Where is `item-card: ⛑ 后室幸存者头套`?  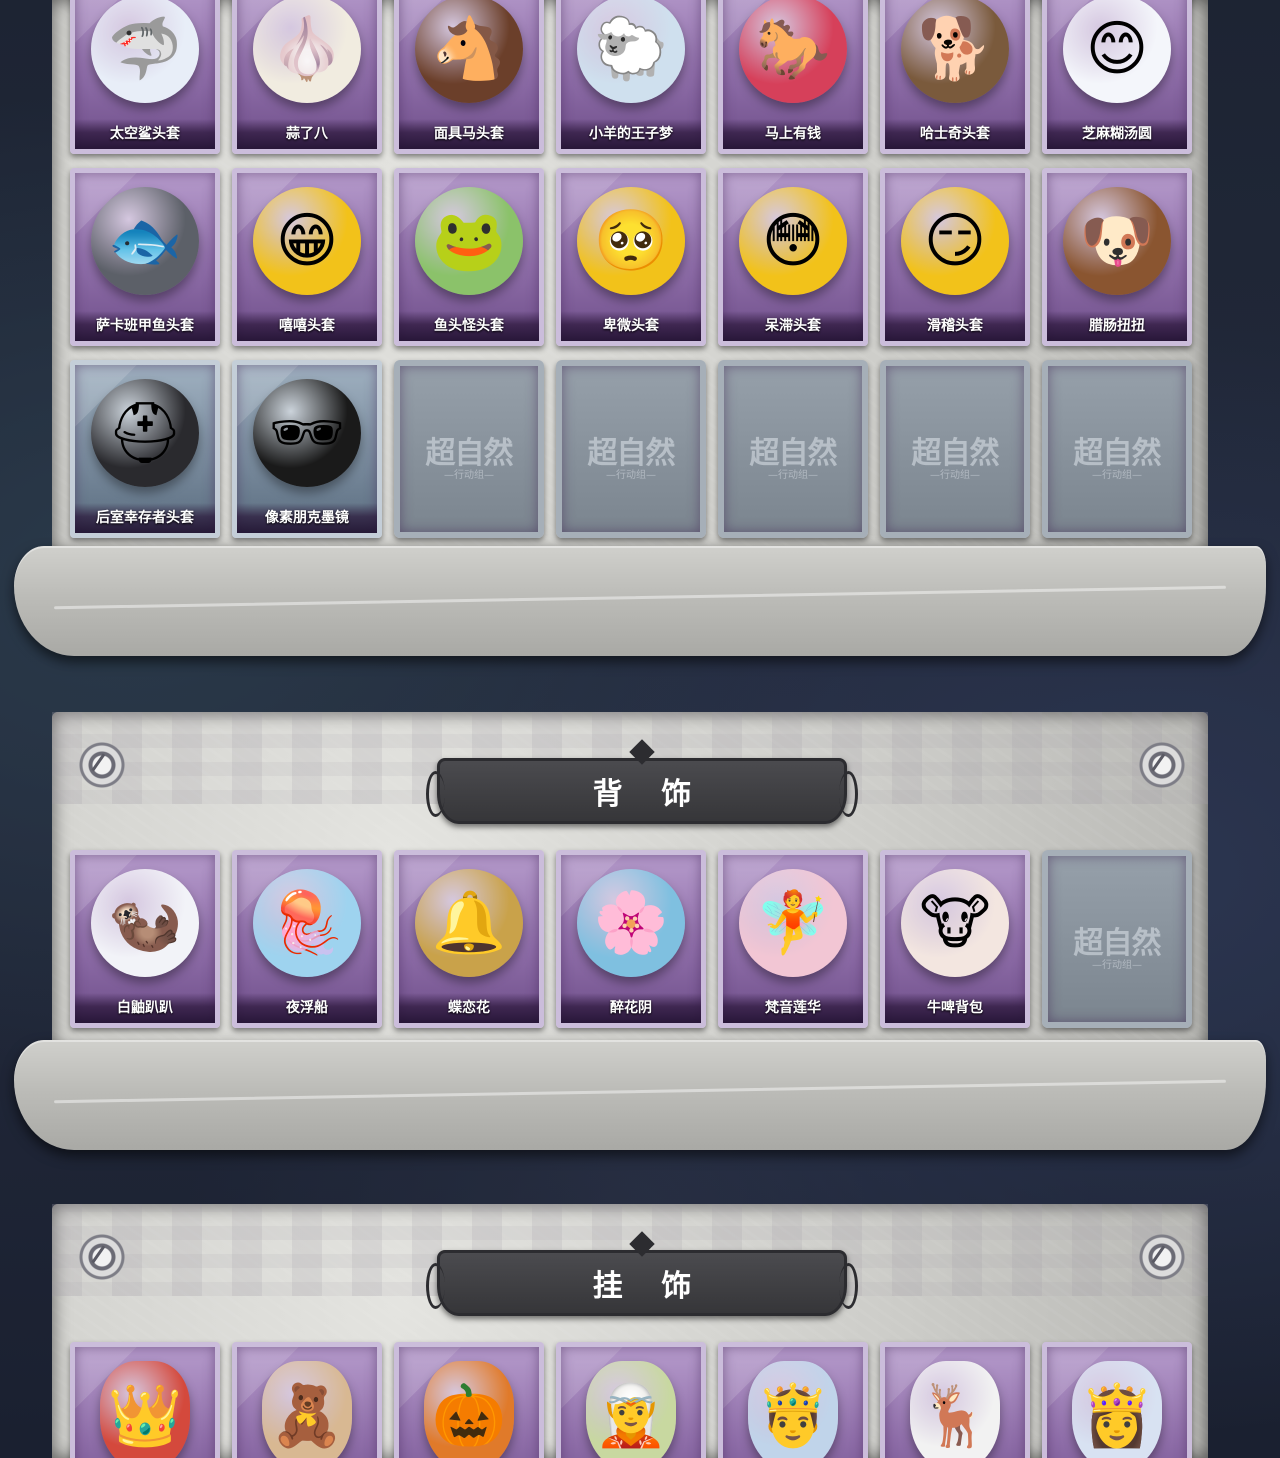
item-card: ⛑ 后室幸存者头套 is located at coordinates (145, 449).